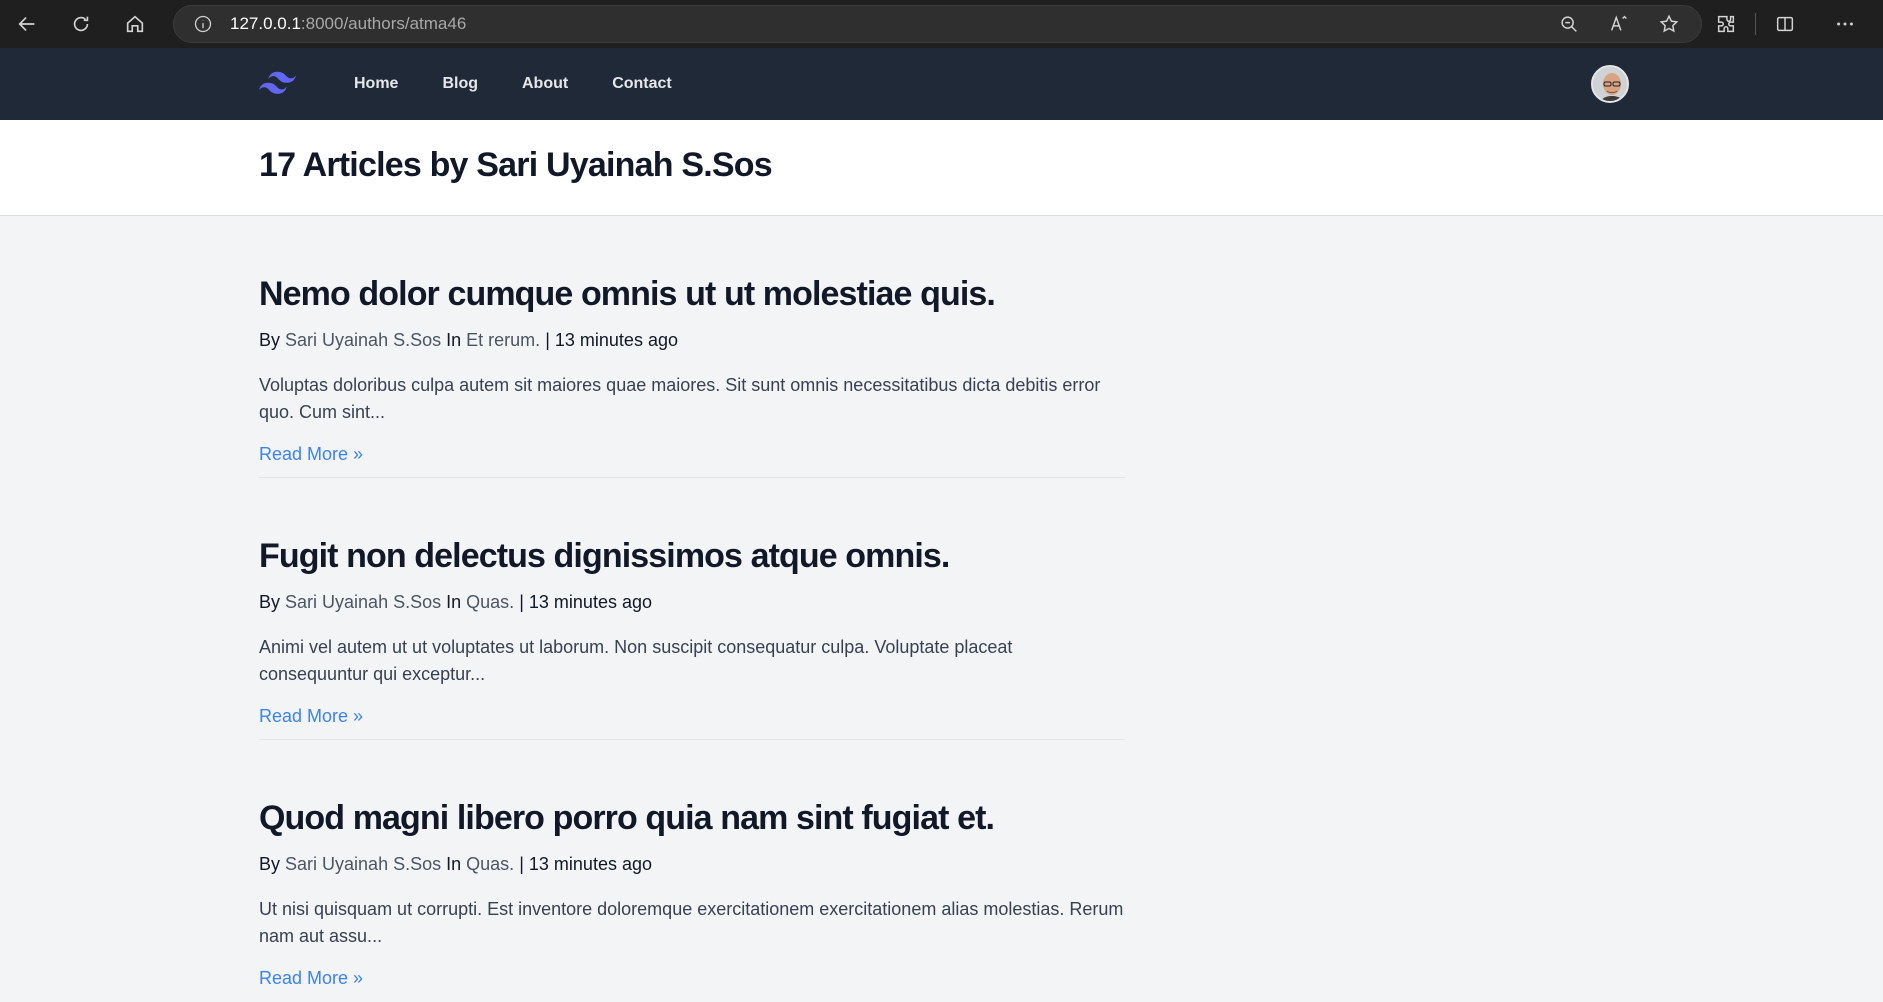  What do you see at coordinates (1845, 24) in the screenshot?
I see `more-options-icon` at bounding box center [1845, 24].